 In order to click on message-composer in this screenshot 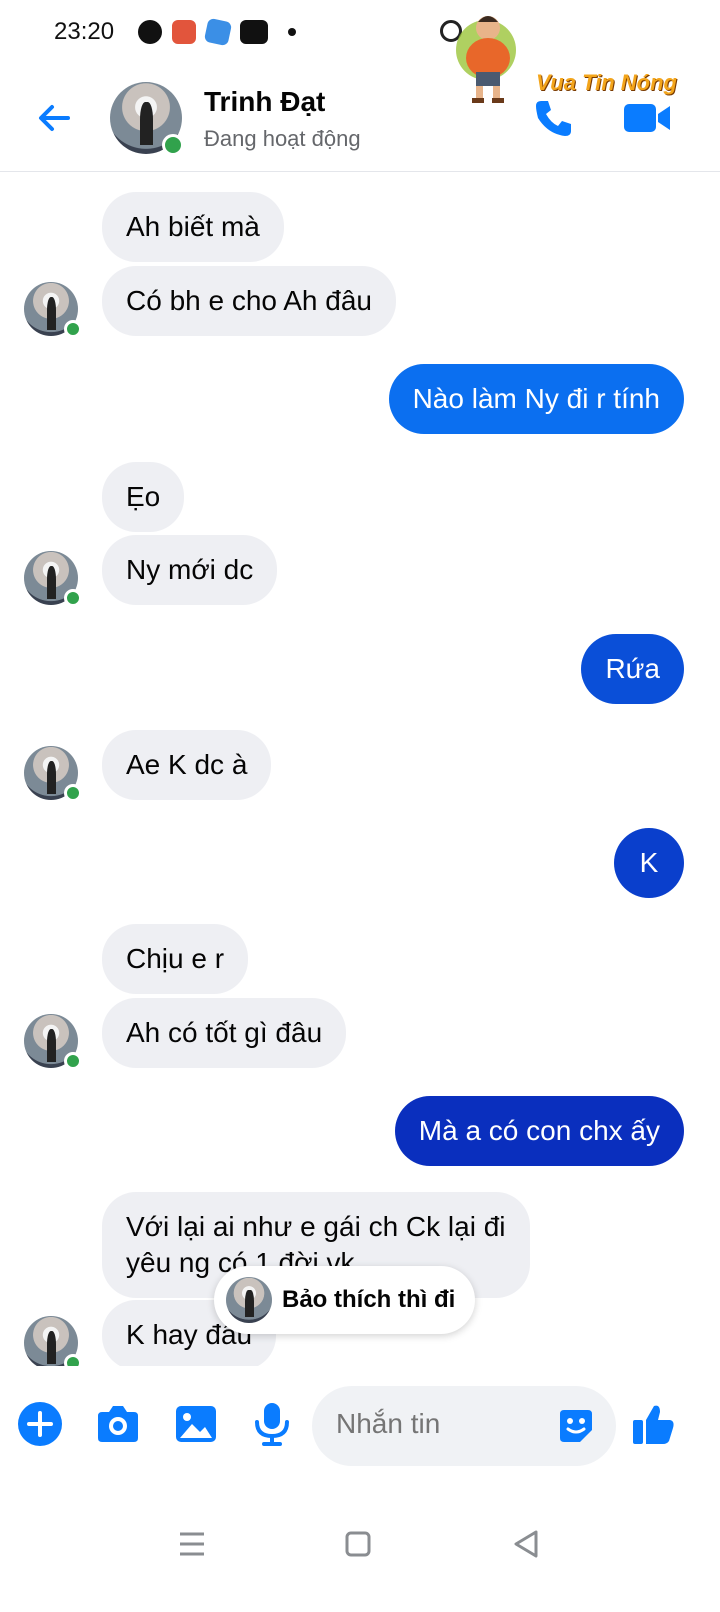, I will do `click(360, 1426)`.